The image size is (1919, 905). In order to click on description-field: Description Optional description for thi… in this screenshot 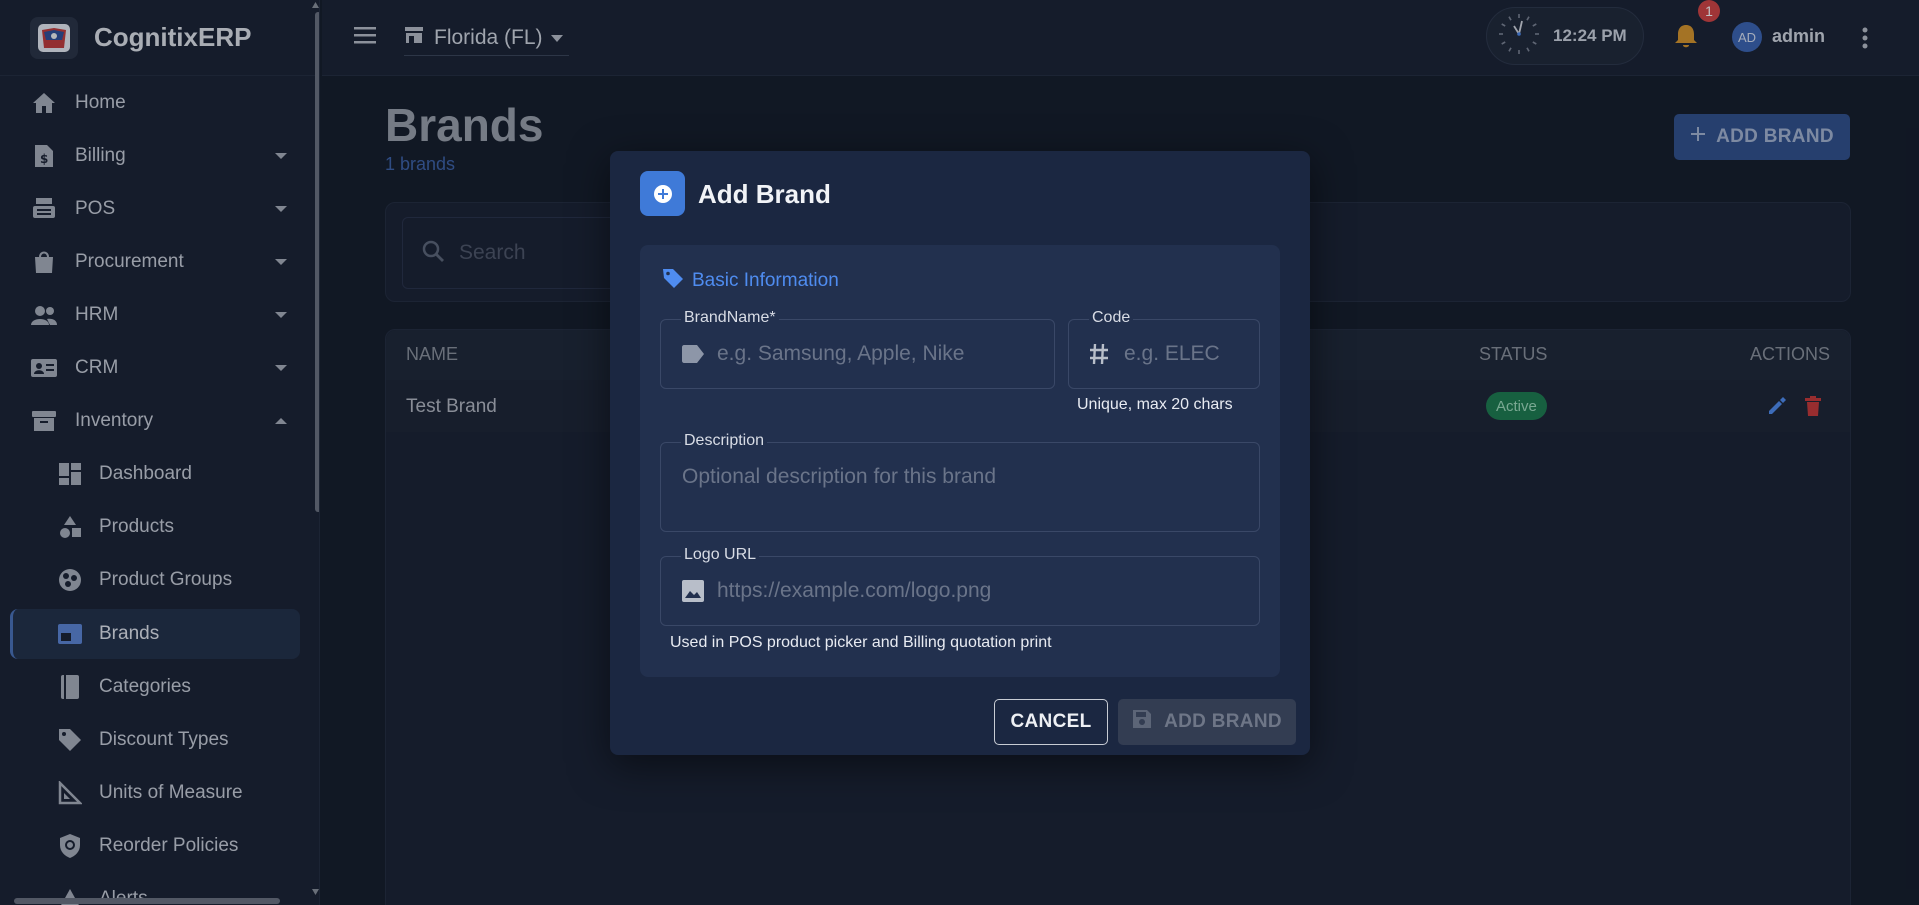, I will do `click(960, 482)`.